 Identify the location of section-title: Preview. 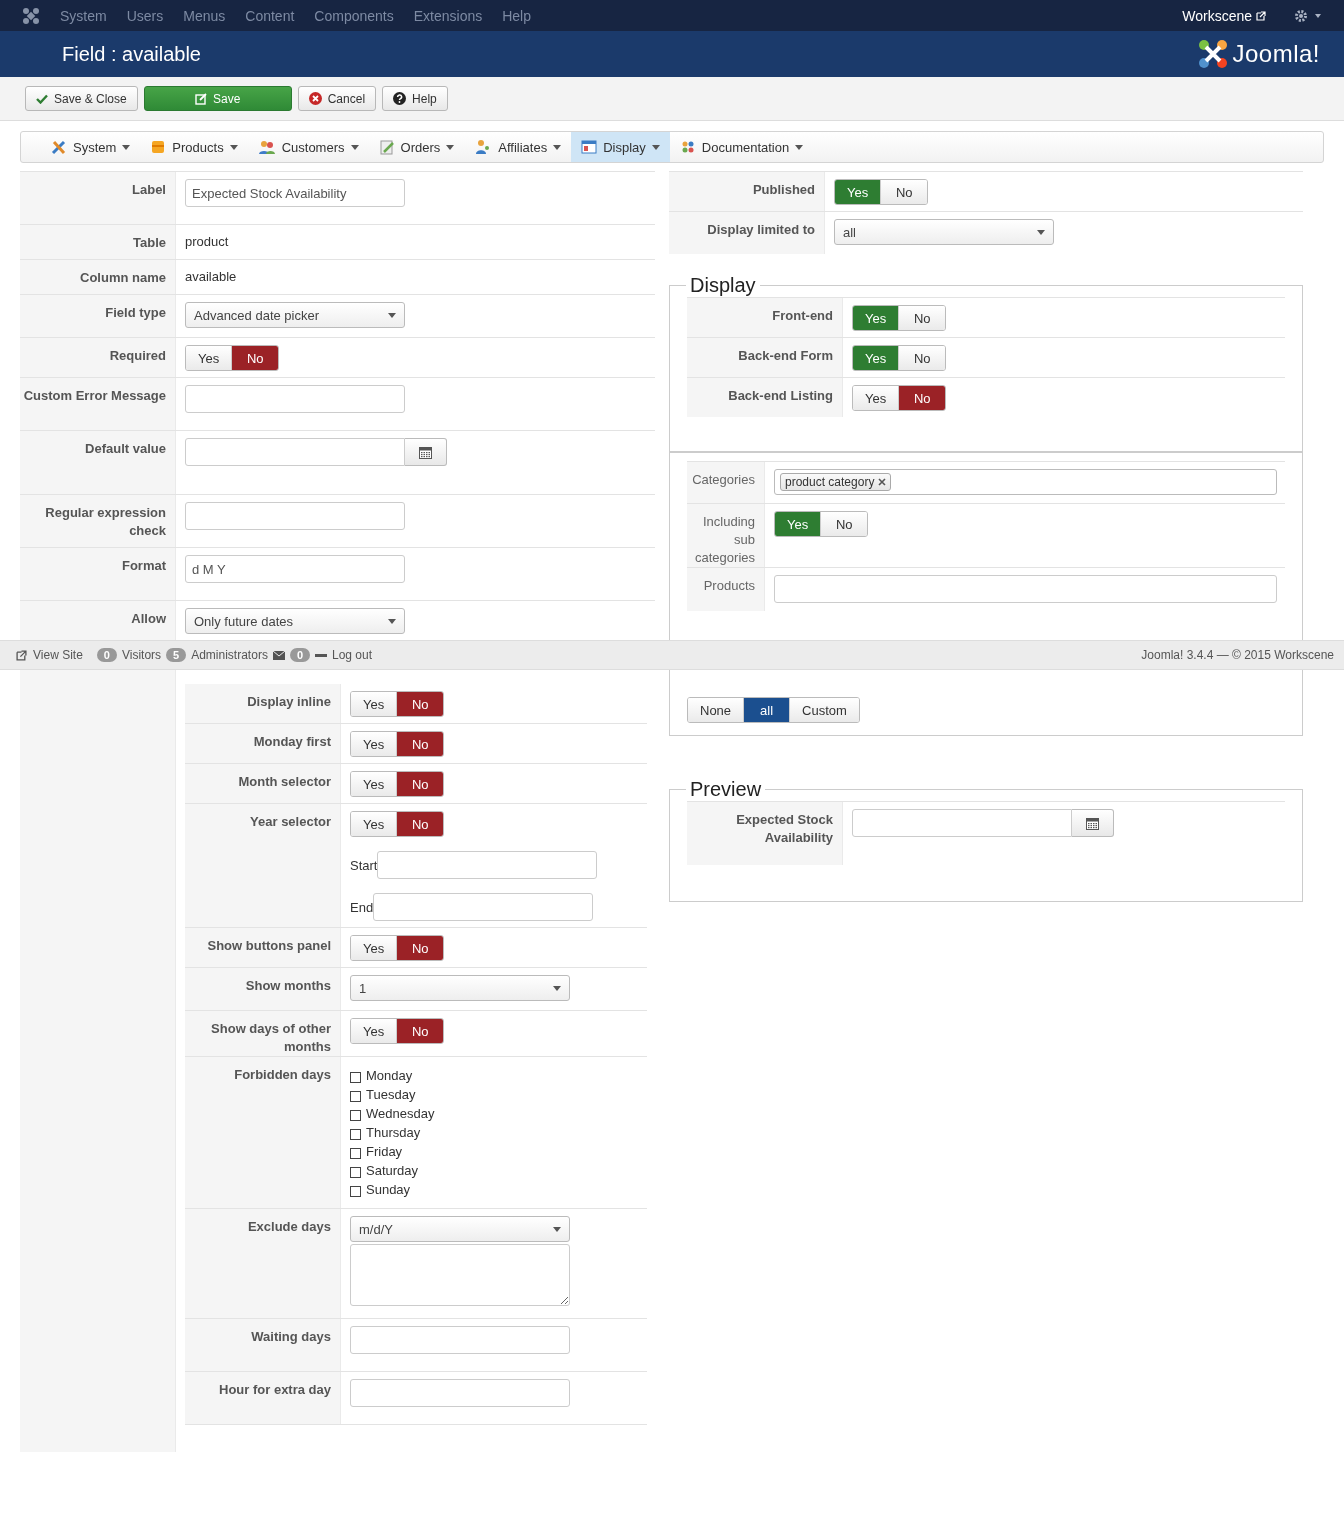
(726, 789).